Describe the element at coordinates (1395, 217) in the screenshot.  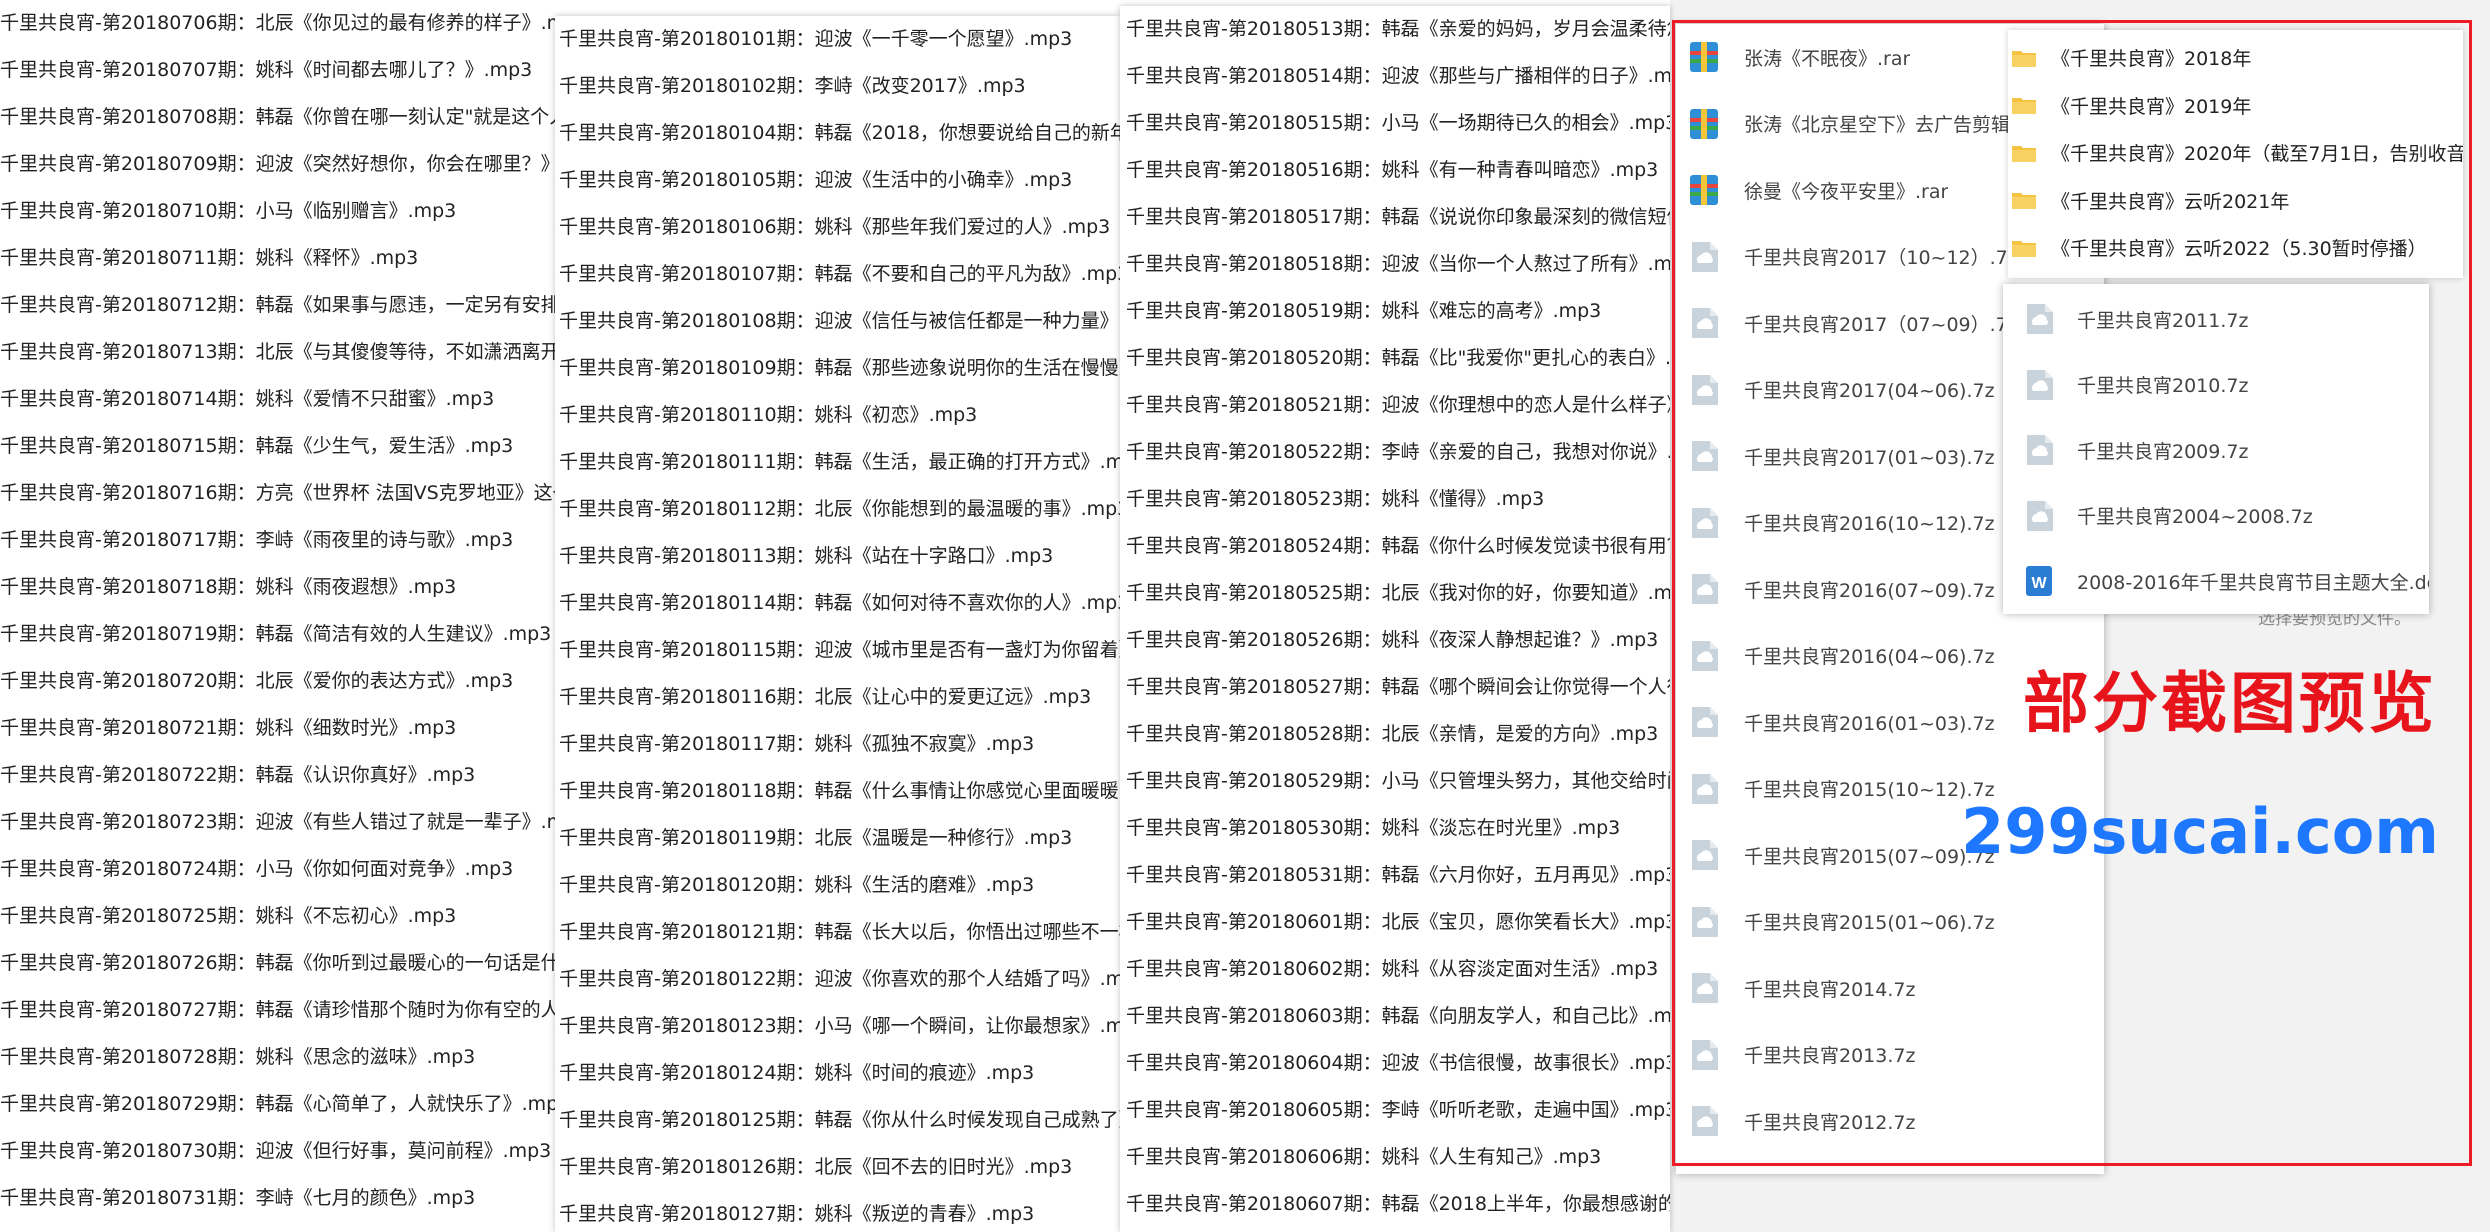
I see `may-file-row: 千里共良宵-第20180517期：韩磊《说说你印象最深刻的微信短信》` at that location.